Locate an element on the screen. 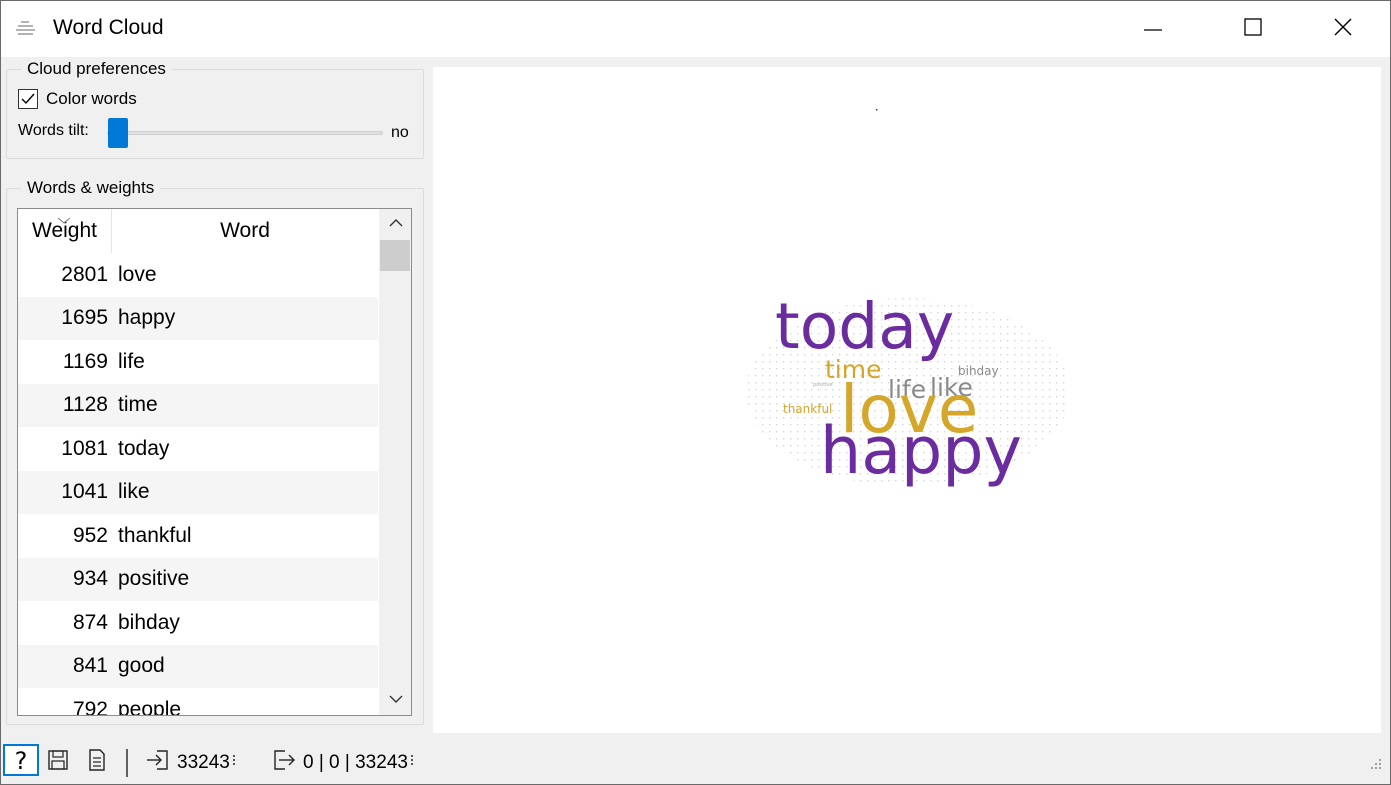  save-icon is located at coordinates (58, 762).